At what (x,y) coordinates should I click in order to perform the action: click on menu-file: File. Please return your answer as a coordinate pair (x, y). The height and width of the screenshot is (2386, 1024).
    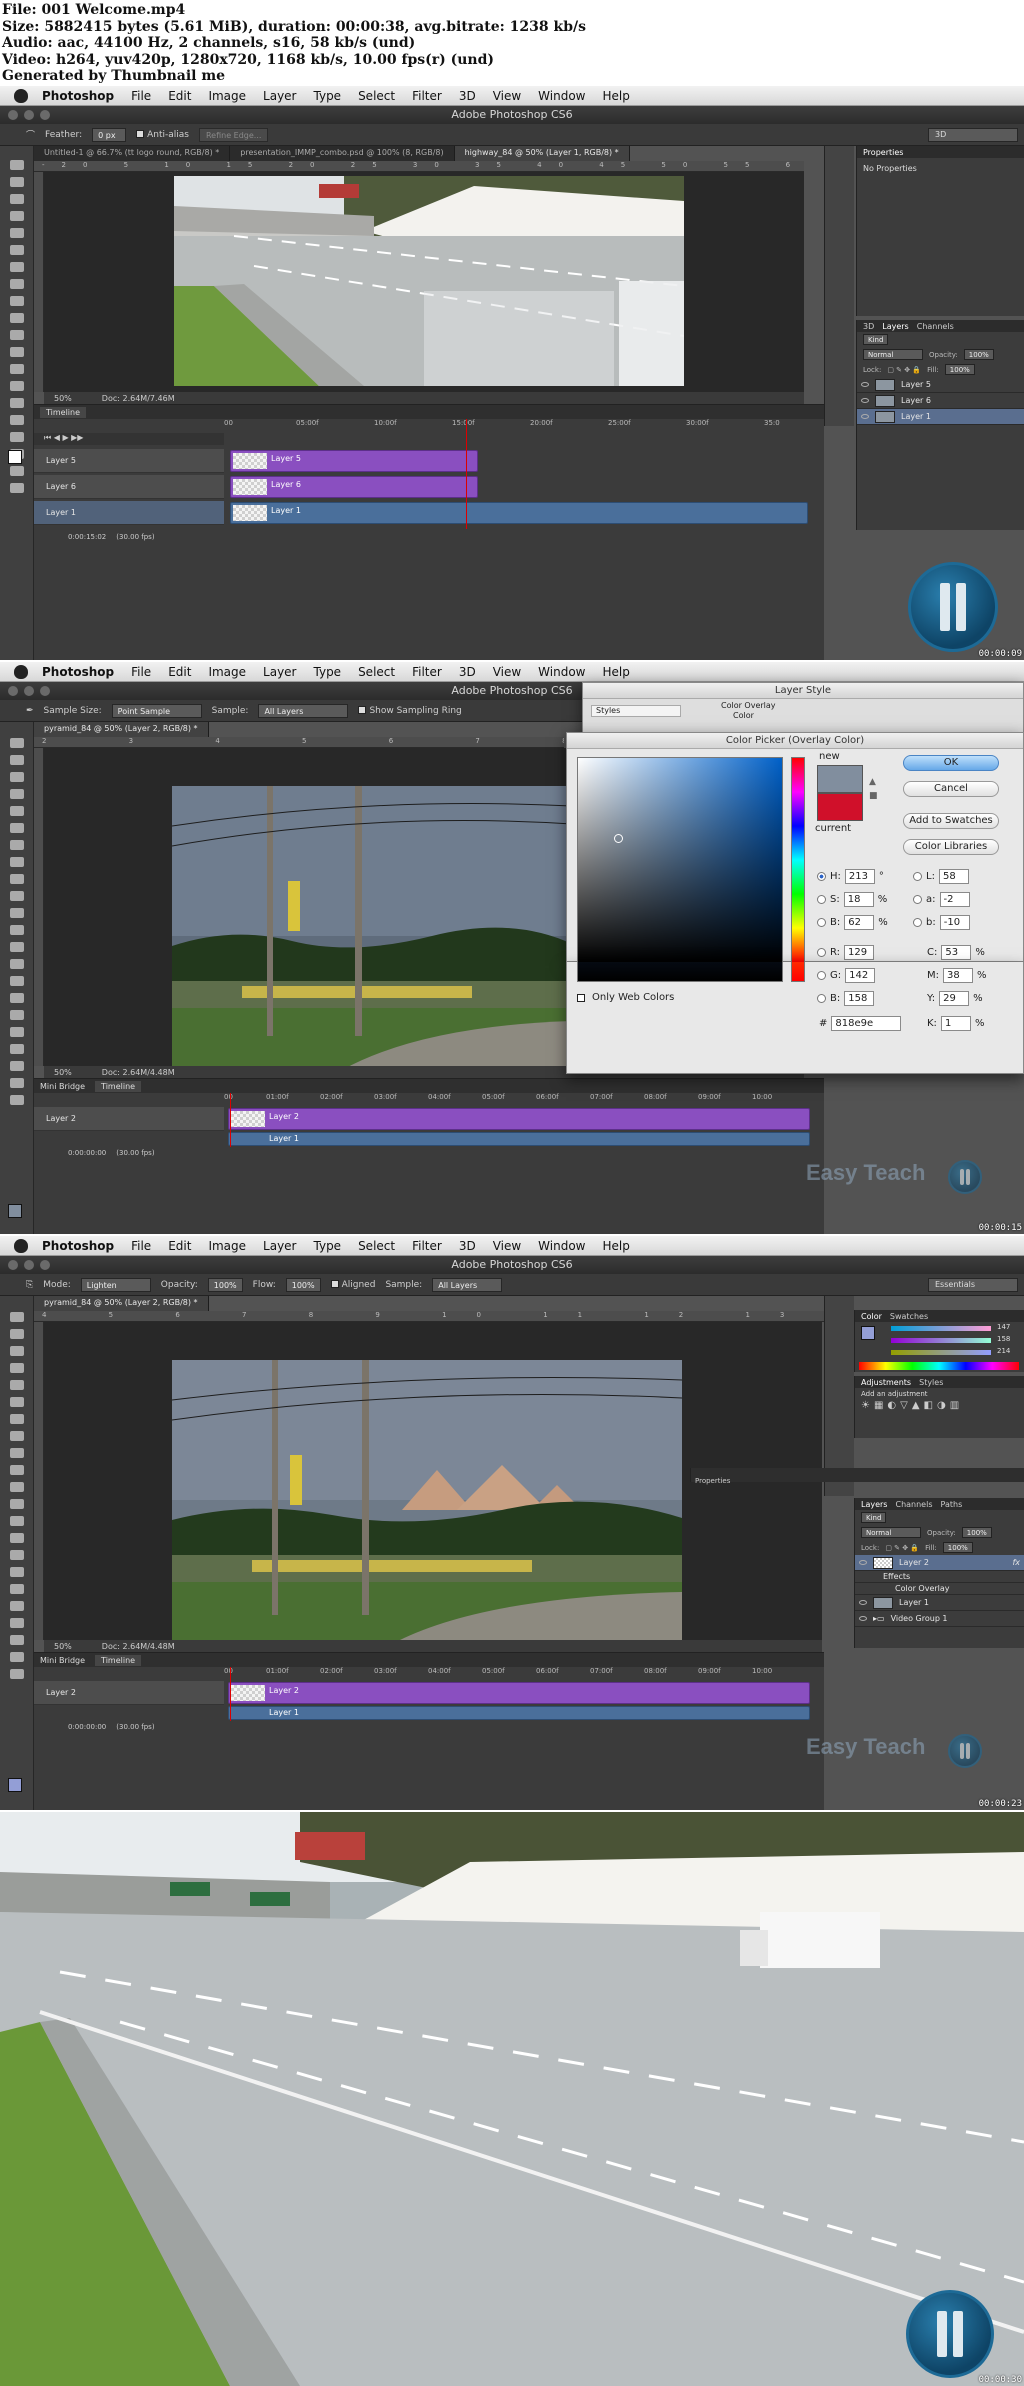
    Looking at the image, I should click on (141, 1246).